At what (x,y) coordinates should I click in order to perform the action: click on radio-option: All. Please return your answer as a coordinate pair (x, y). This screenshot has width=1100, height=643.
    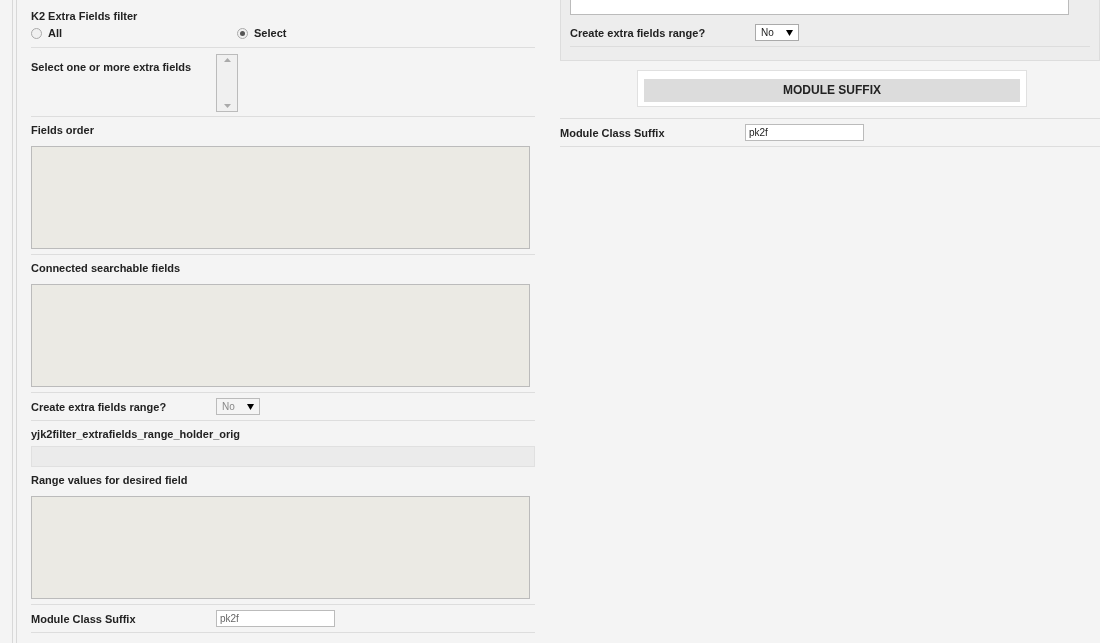
    Looking at the image, I should click on (134, 33).